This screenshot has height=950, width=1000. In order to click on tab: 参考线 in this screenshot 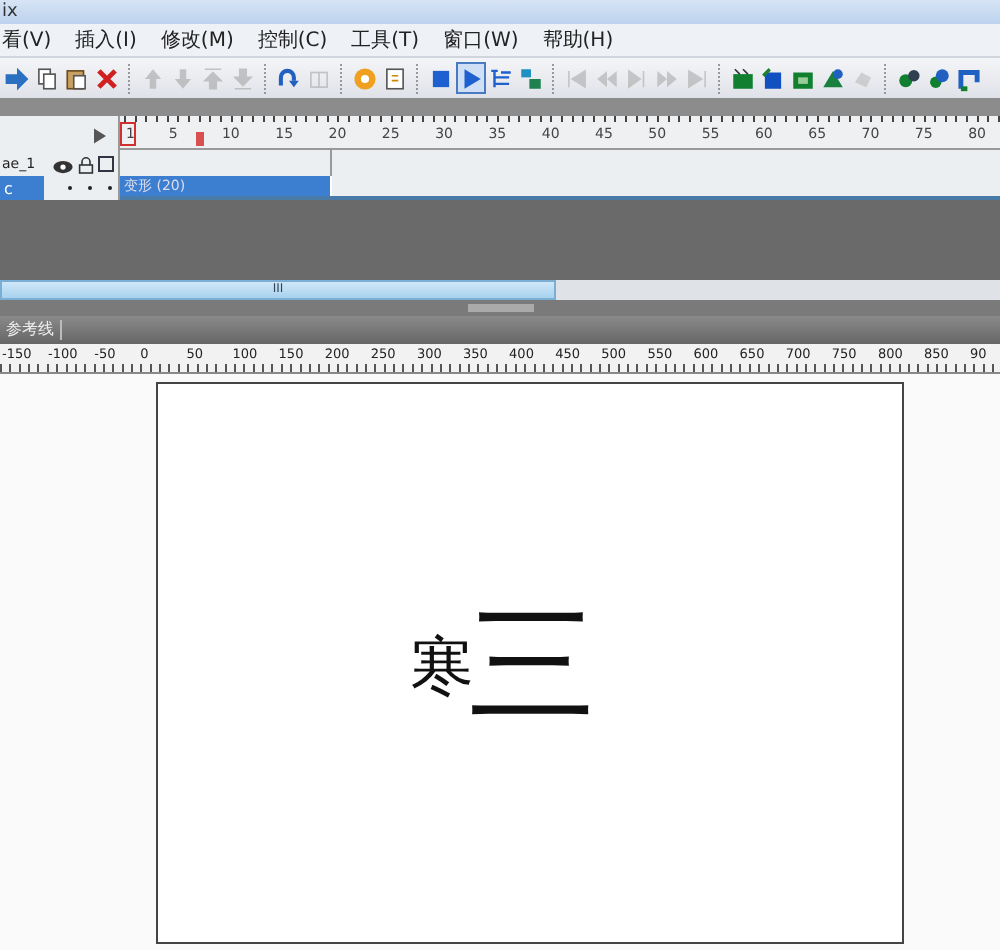, I will do `click(31, 330)`.